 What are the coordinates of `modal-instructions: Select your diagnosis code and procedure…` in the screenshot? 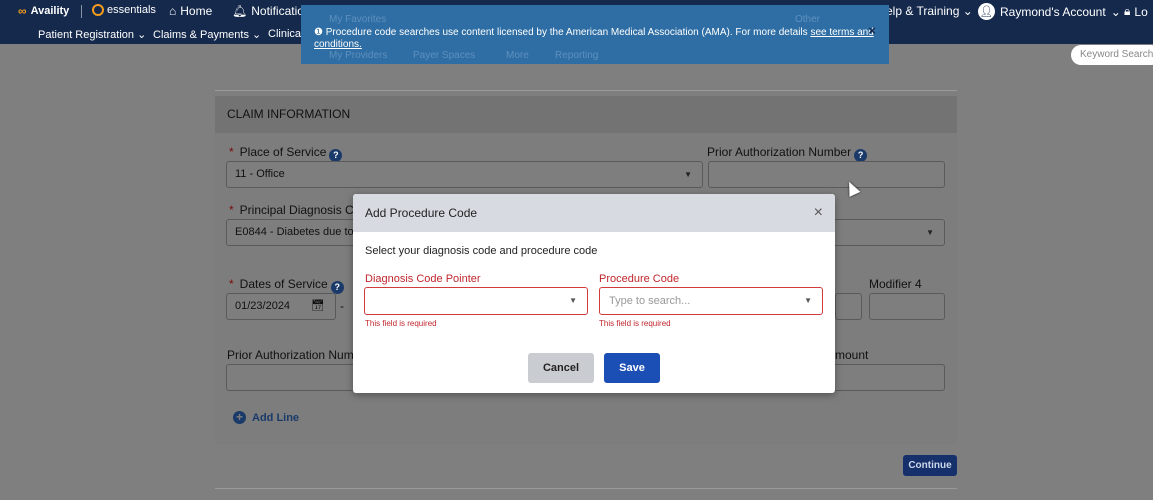 It's located at (481, 251).